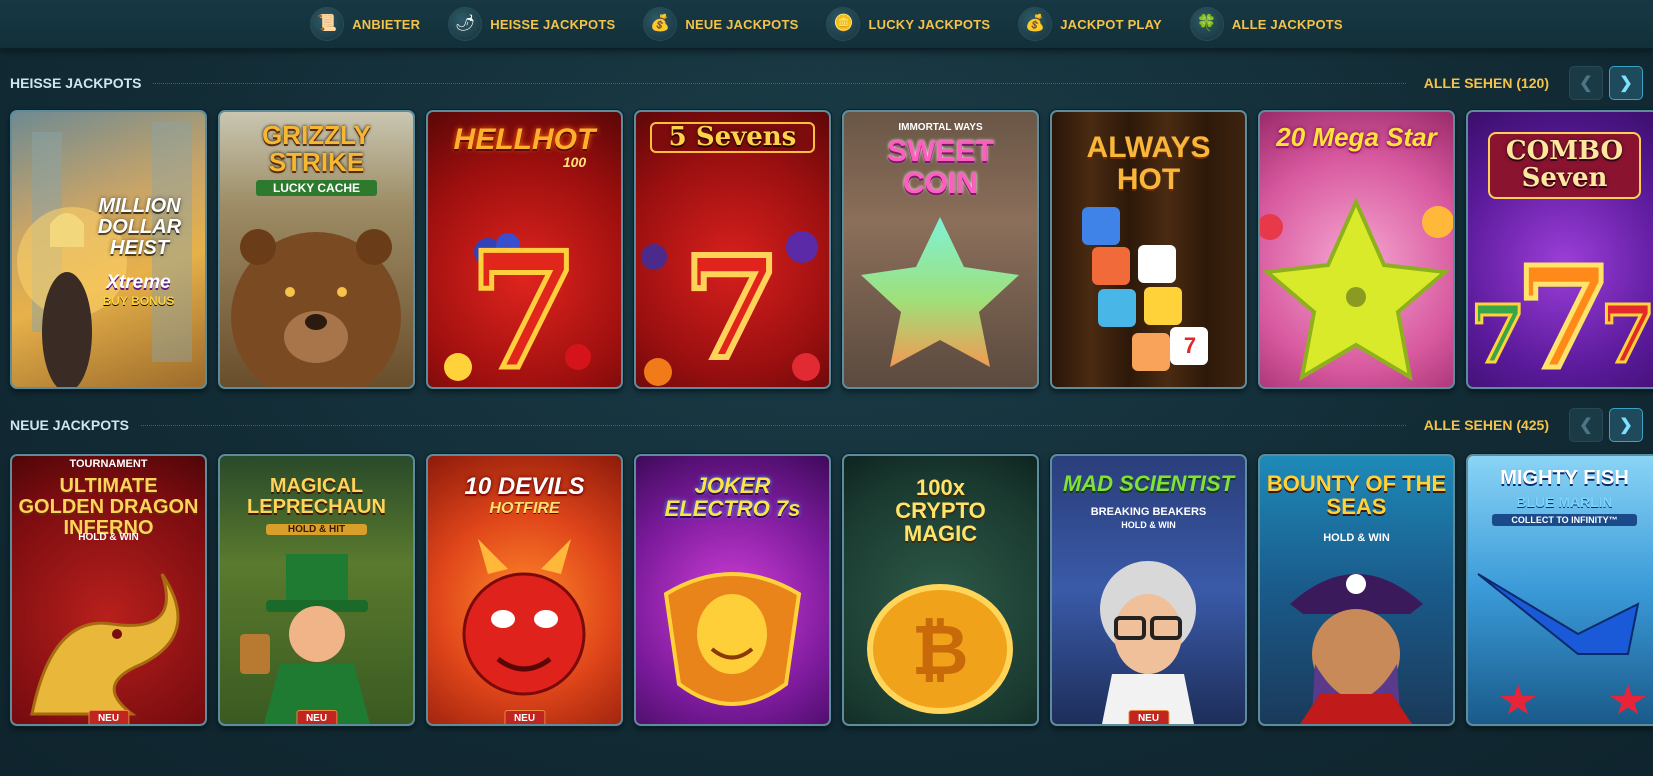 The image size is (1653, 776). I want to click on game-card: IMMORTAL WAYS SWEET COIN, so click(940, 249).